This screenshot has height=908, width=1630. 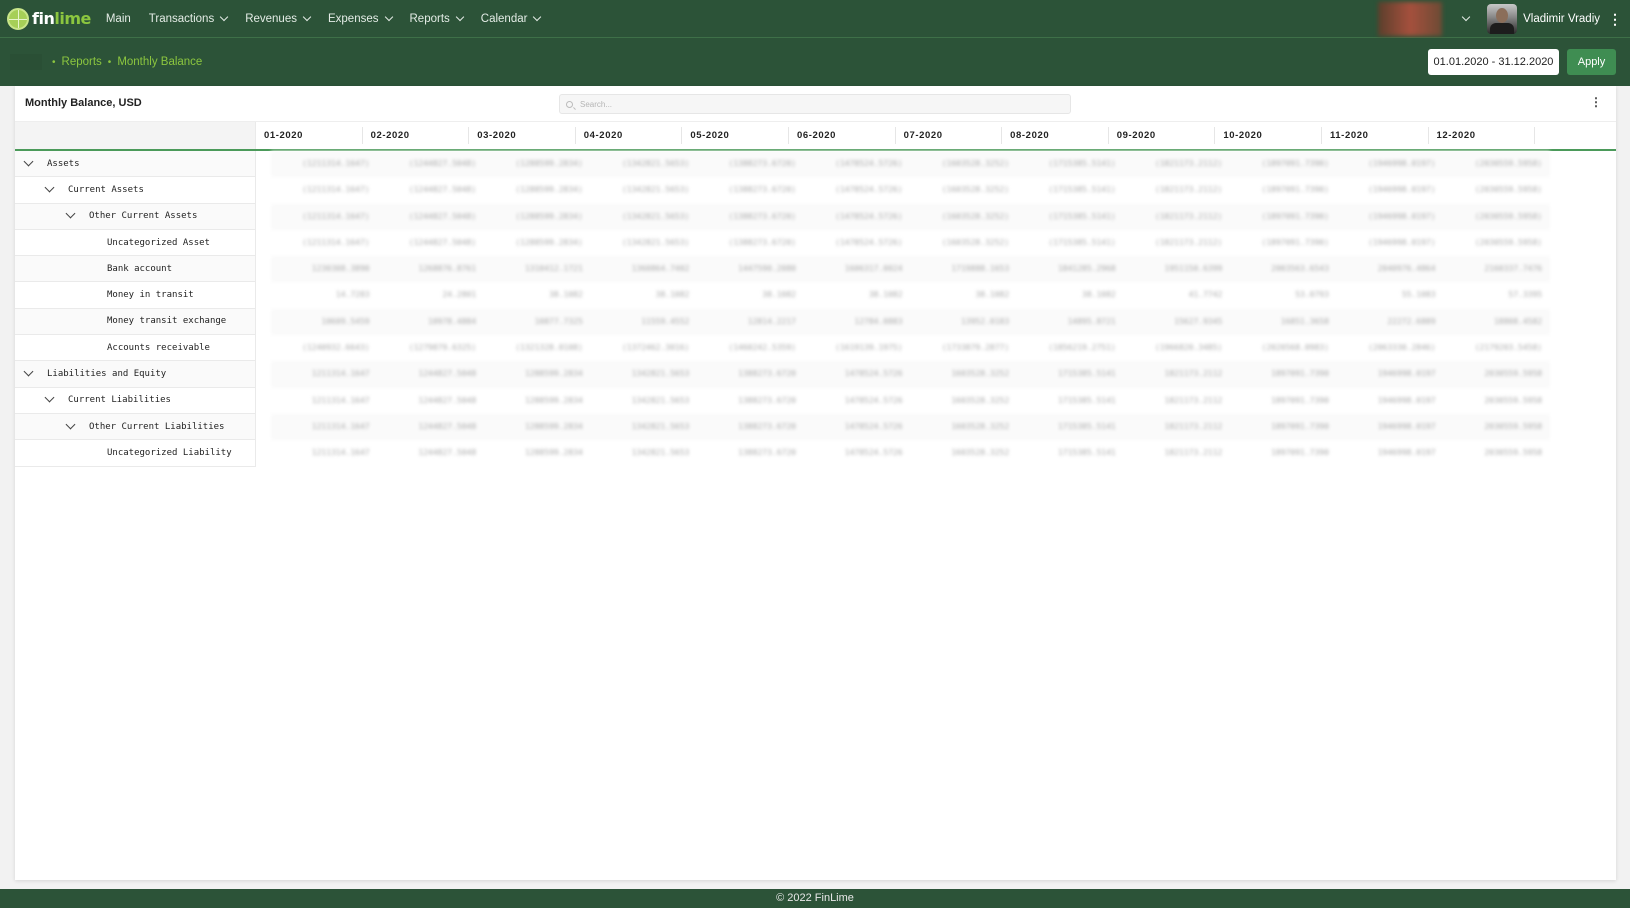 I want to click on report-title: Monthly Balance, USD, so click(x=83, y=103).